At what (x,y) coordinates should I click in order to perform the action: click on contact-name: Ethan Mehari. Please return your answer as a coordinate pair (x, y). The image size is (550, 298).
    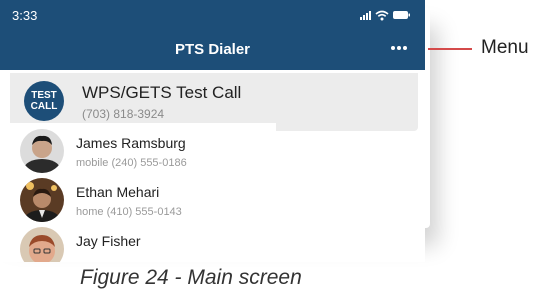
    Looking at the image, I should click on (118, 192).